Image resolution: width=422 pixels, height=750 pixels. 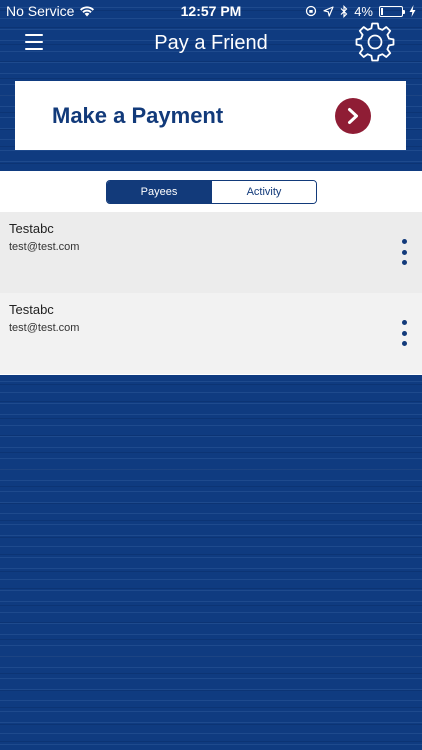 I want to click on nav-header: Pay a Friend, so click(x=211, y=43).